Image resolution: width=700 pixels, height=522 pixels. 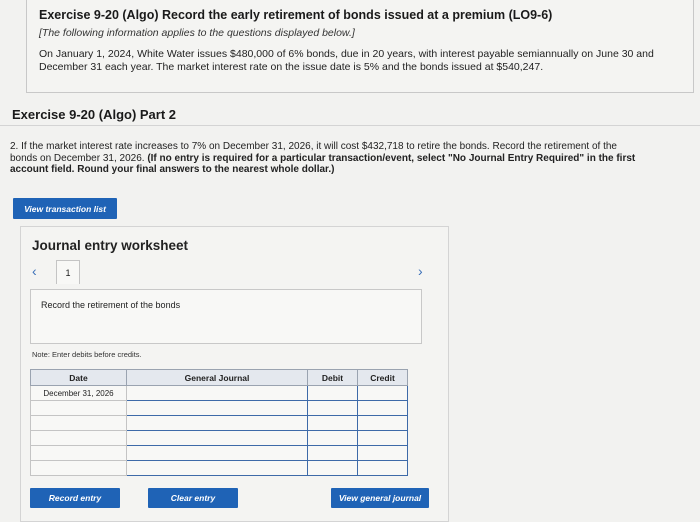 I want to click on date-header: Date, so click(x=78, y=377).